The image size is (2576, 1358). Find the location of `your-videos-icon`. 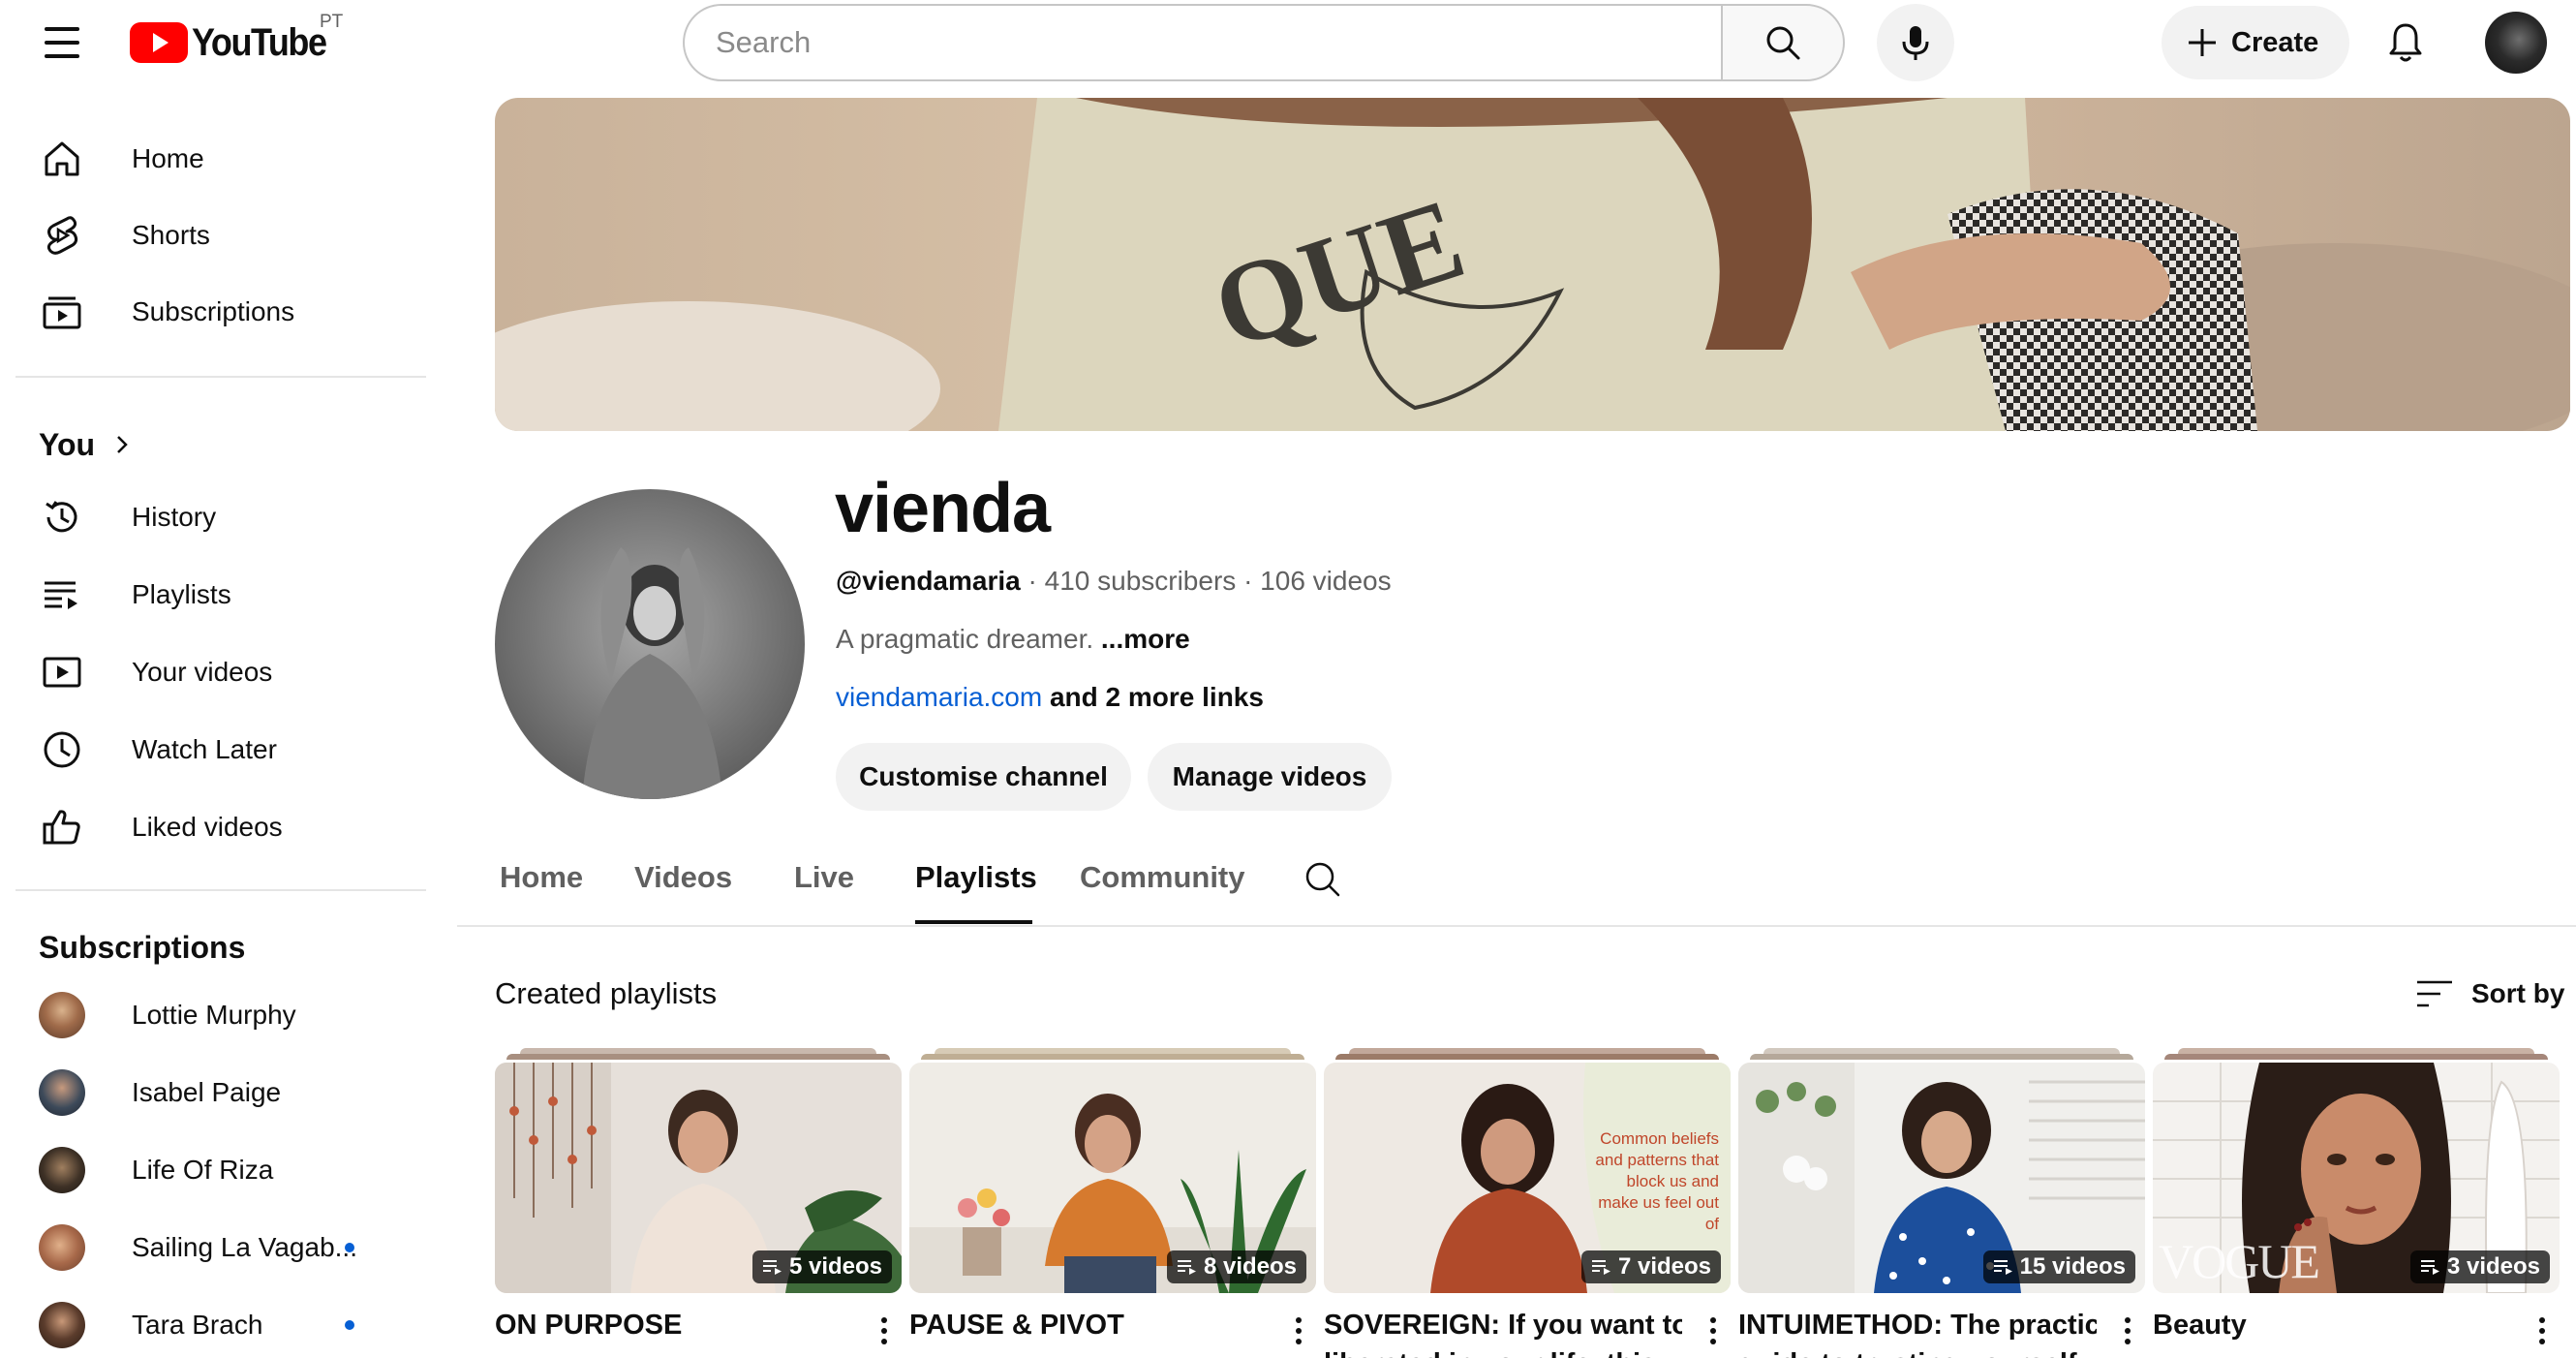

your-videos-icon is located at coordinates (62, 672).